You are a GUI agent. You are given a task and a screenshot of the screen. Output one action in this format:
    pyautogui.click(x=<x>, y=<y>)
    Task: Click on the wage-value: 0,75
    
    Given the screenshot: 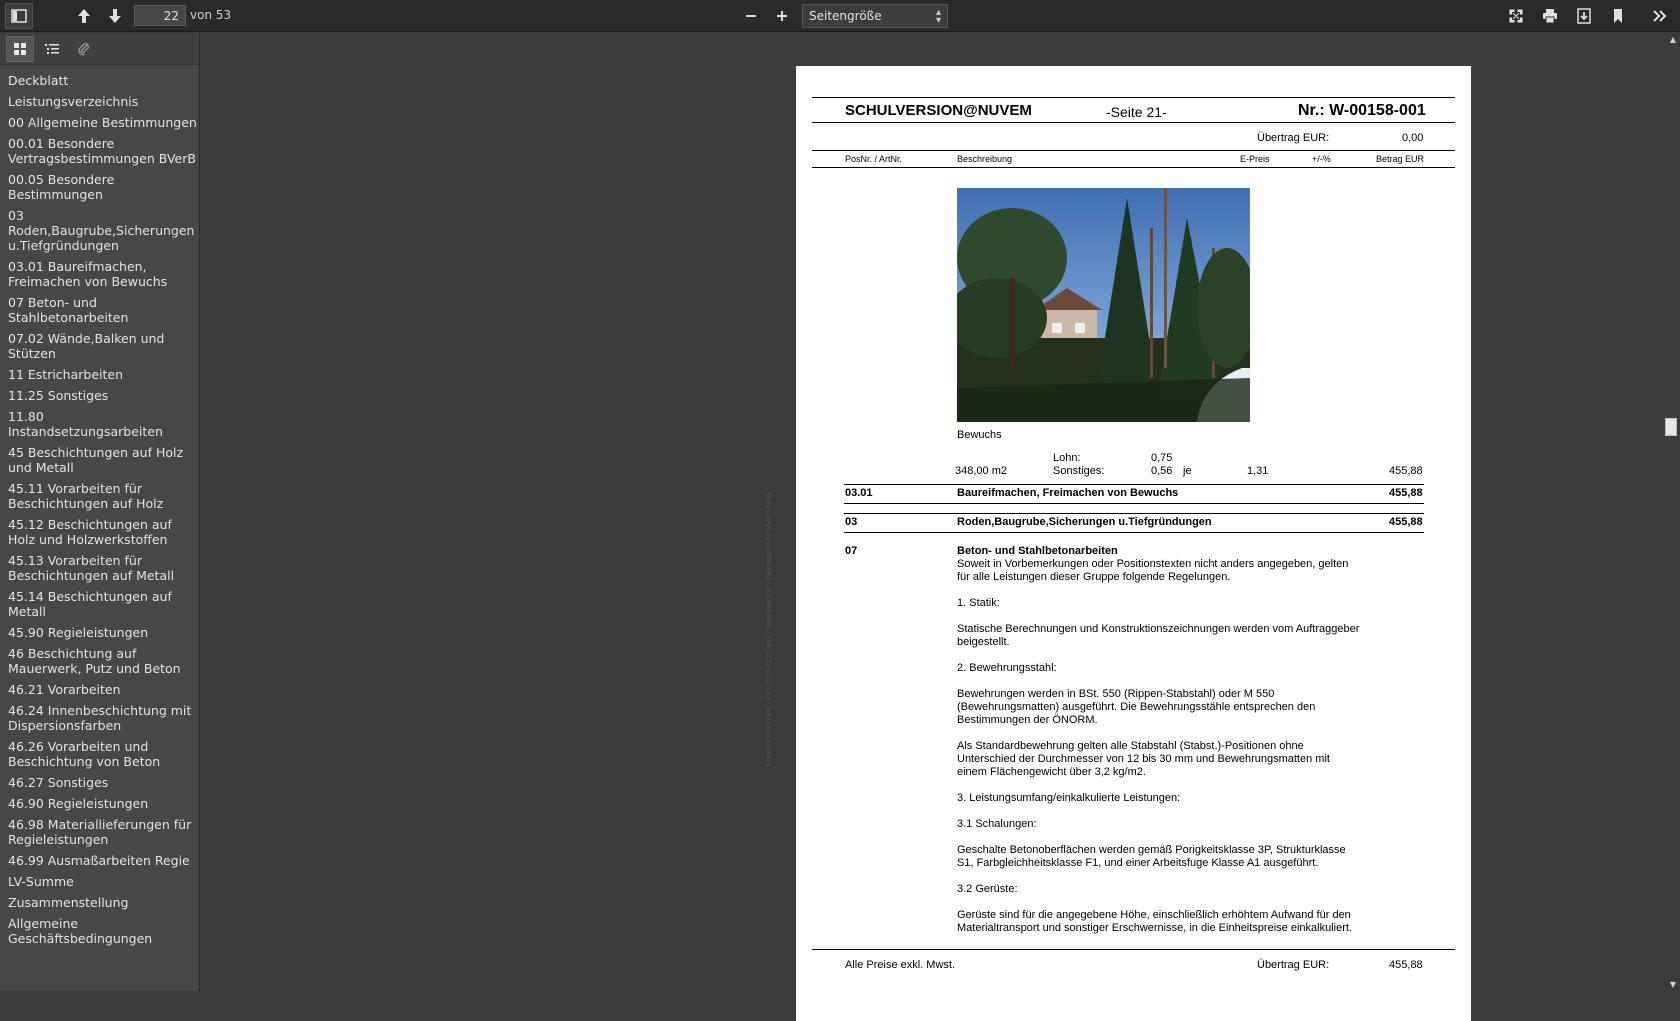 What is the action you would take?
    pyautogui.click(x=1162, y=458)
    